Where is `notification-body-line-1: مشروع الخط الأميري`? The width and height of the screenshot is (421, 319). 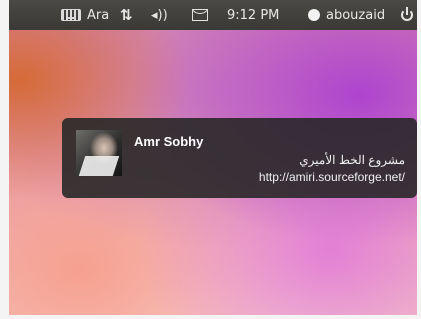 notification-body-line-1: مشروع الخط الأميري is located at coordinates (352, 160).